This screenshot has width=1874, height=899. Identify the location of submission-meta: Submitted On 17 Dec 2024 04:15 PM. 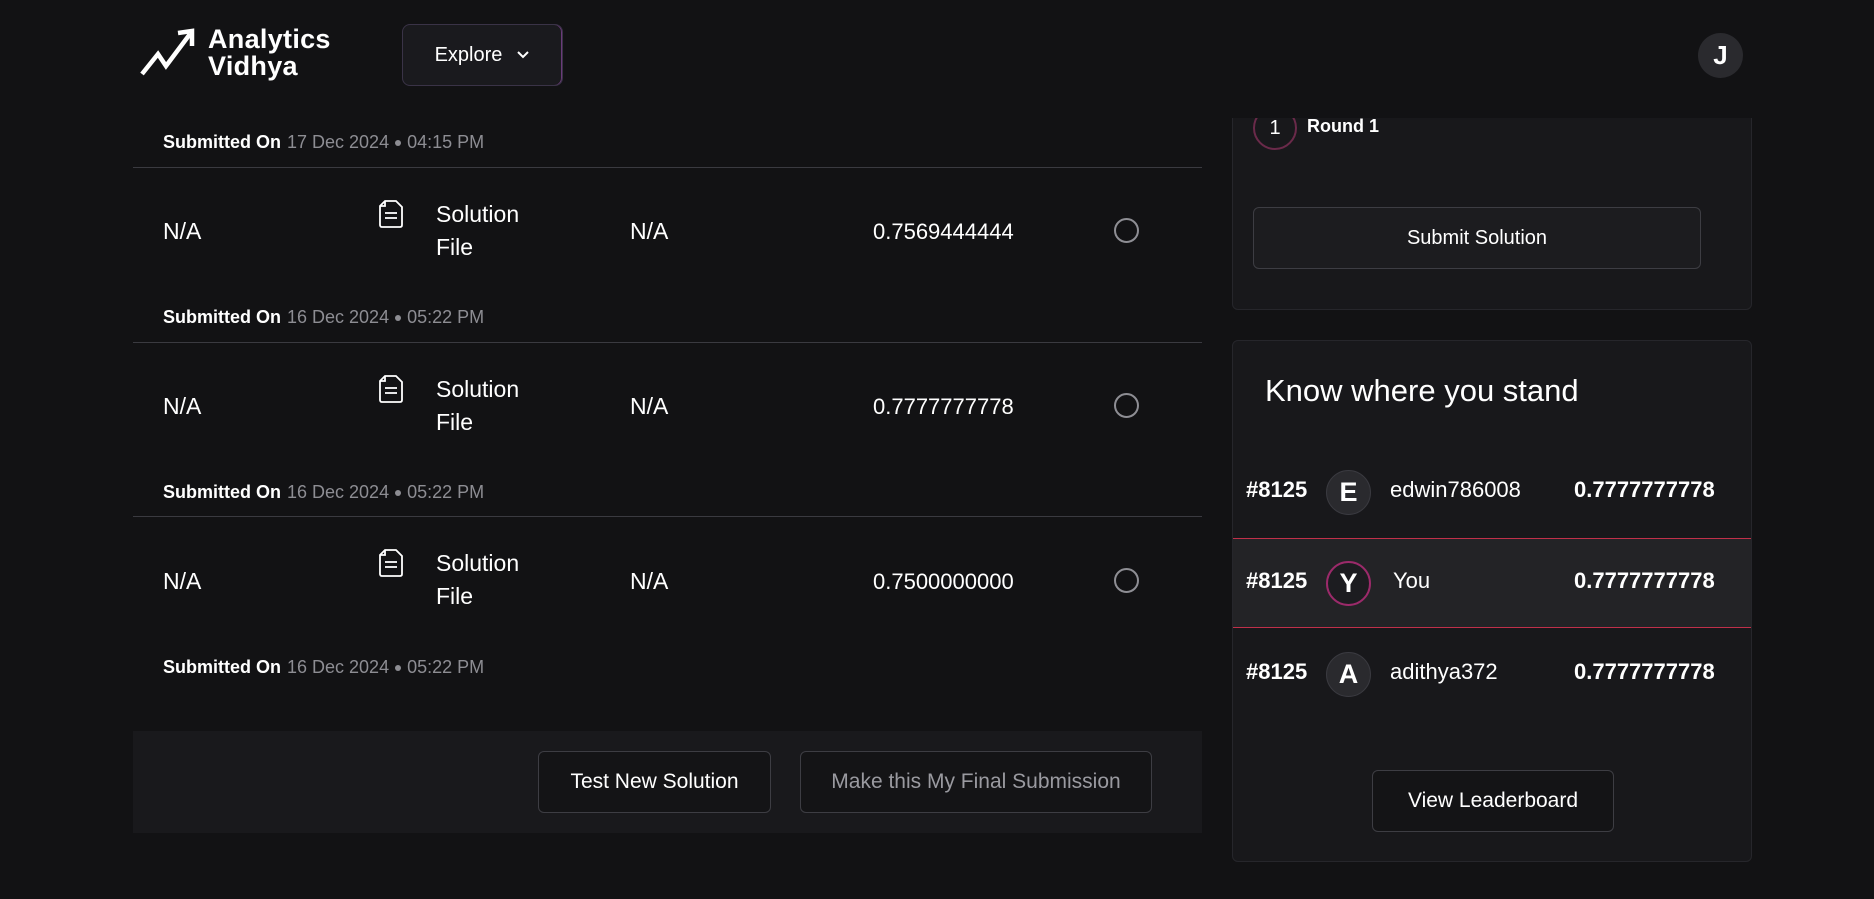
(323, 142).